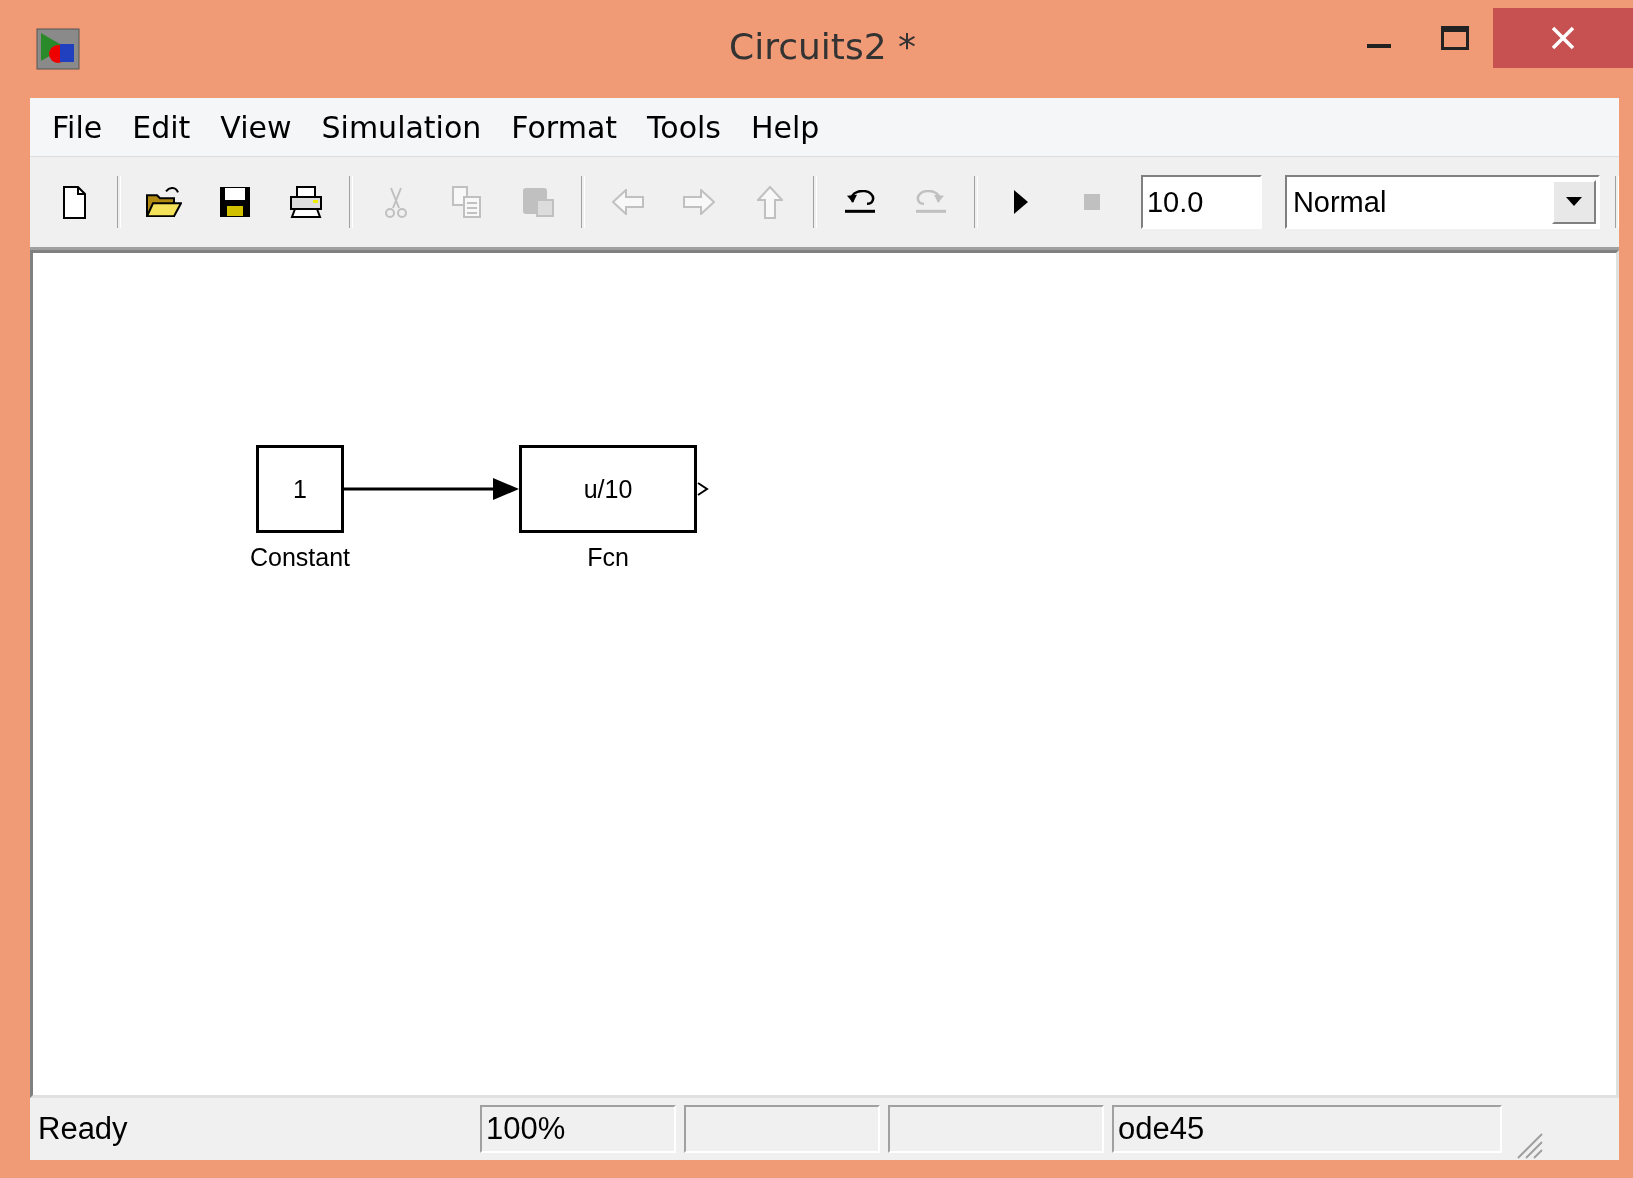 The width and height of the screenshot is (1633, 1178). What do you see at coordinates (395, 202) in the screenshot?
I see `scissors-icon` at bounding box center [395, 202].